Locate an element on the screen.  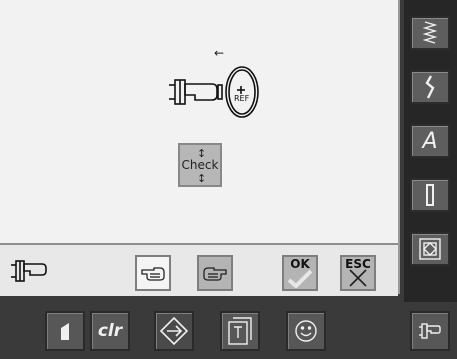
presser-foot-icon is located at coordinates (29, 271).